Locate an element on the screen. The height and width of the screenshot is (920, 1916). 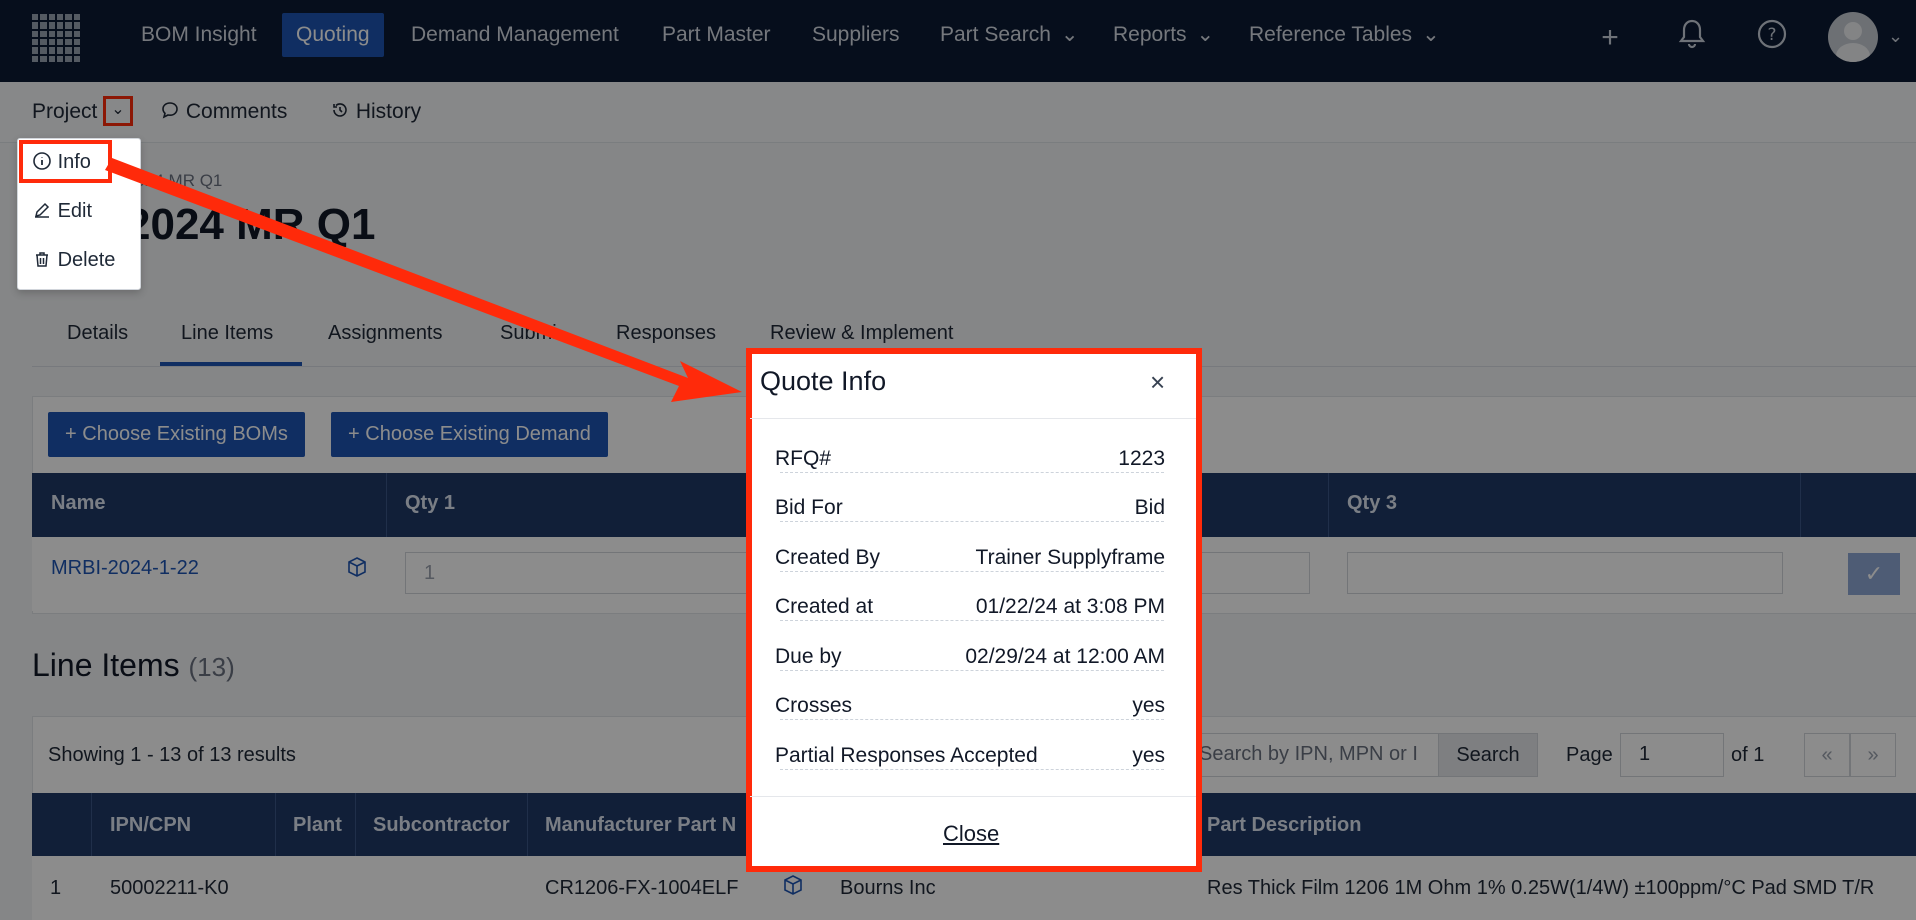
menu-item-edit: Edit is located at coordinates (62, 211).